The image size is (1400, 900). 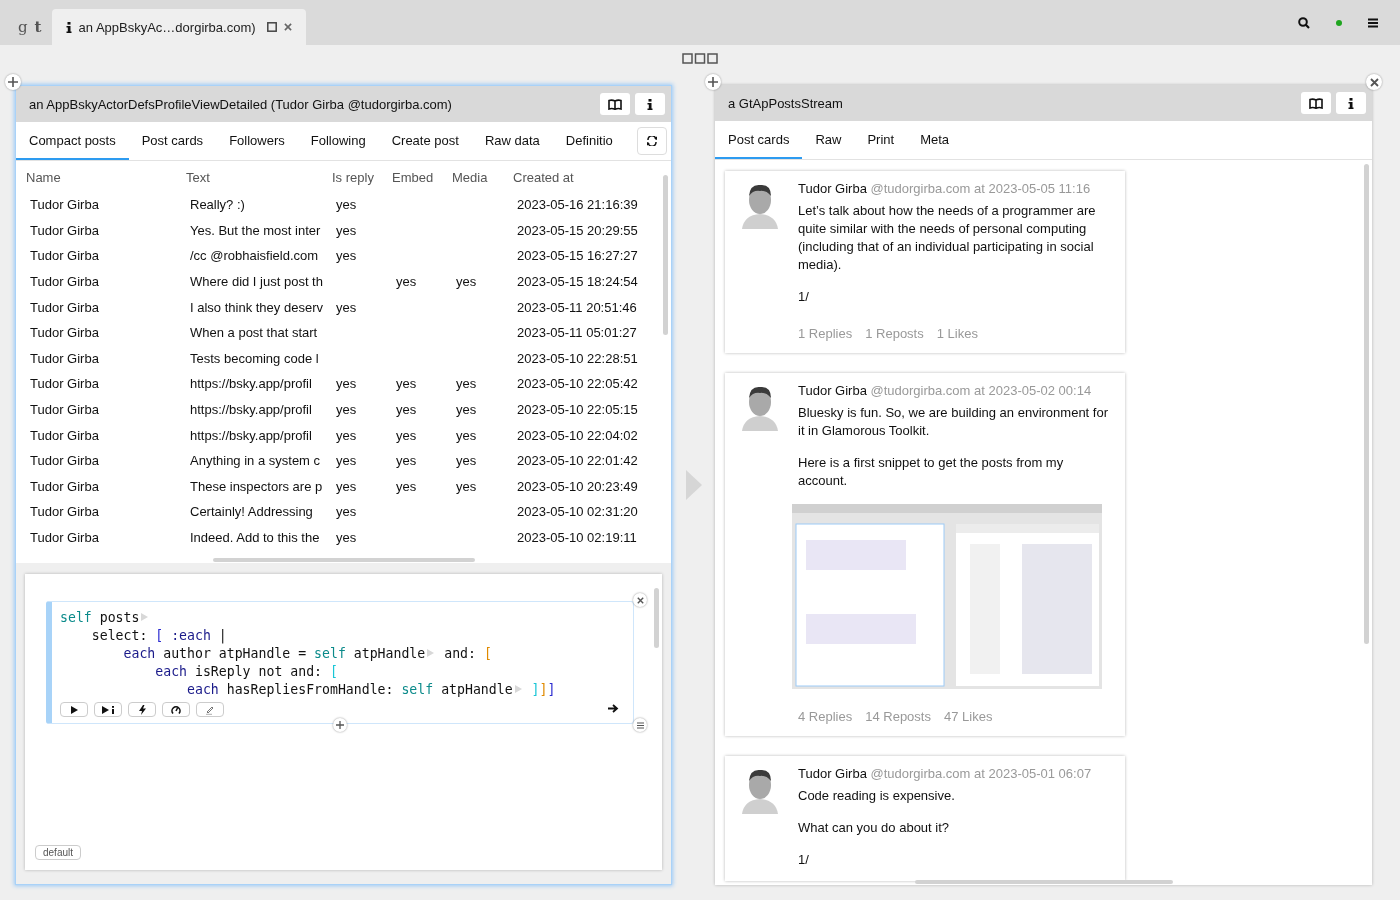 What do you see at coordinates (588, 177) in the screenshot?
I see `column-header: Created at` at bounding box center [588, 177].